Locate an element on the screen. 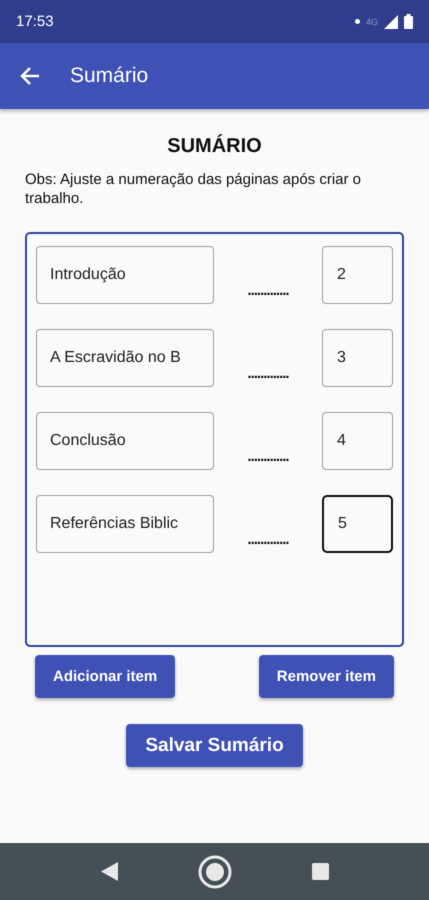 The height and width of the screenshot is (900, 429). save-button: Salvar Sumário is located at coordinates (214, 745).